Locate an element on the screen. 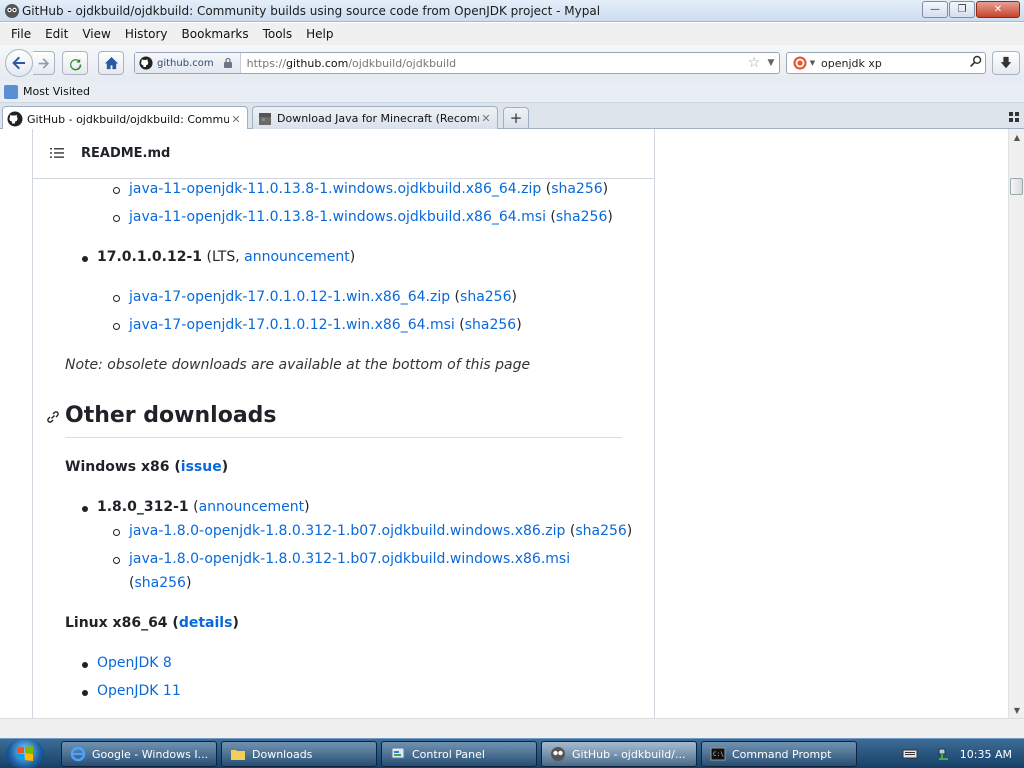  taskbar-item-downloads: Downloads is located at coordinates (299, 754).